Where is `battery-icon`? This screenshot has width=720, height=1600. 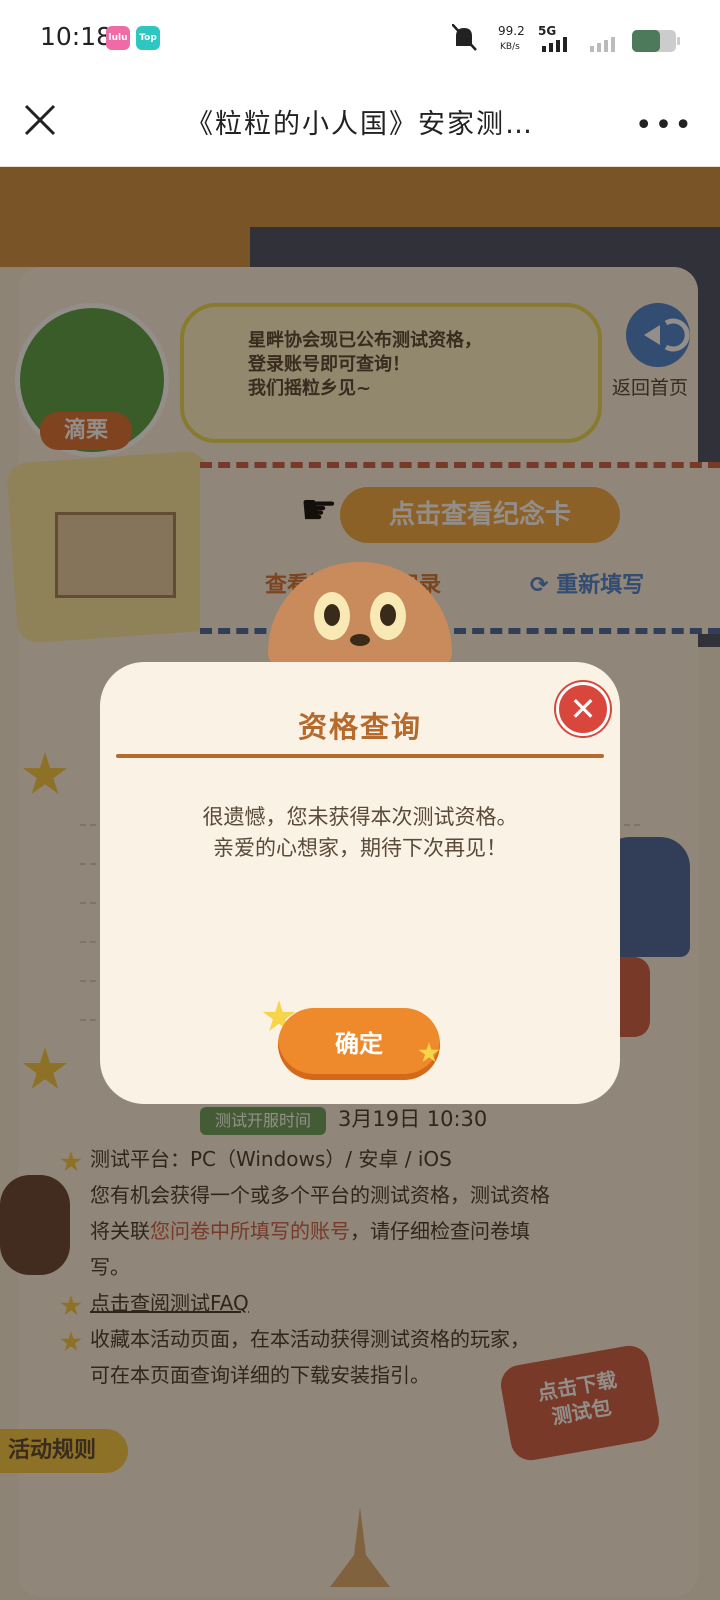 battery-icon is located at coordinates (656, 41).